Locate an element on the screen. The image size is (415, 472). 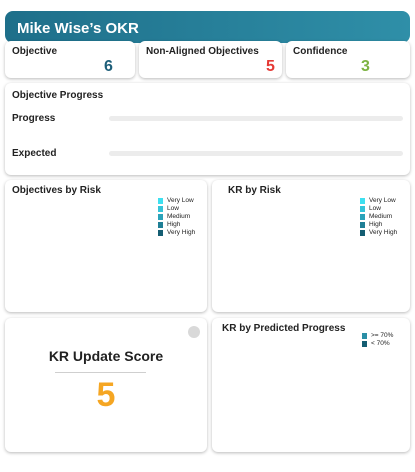
kr-by-risk-legend: Very Low Low Medium High Very High is located at coordinates (378, 217).